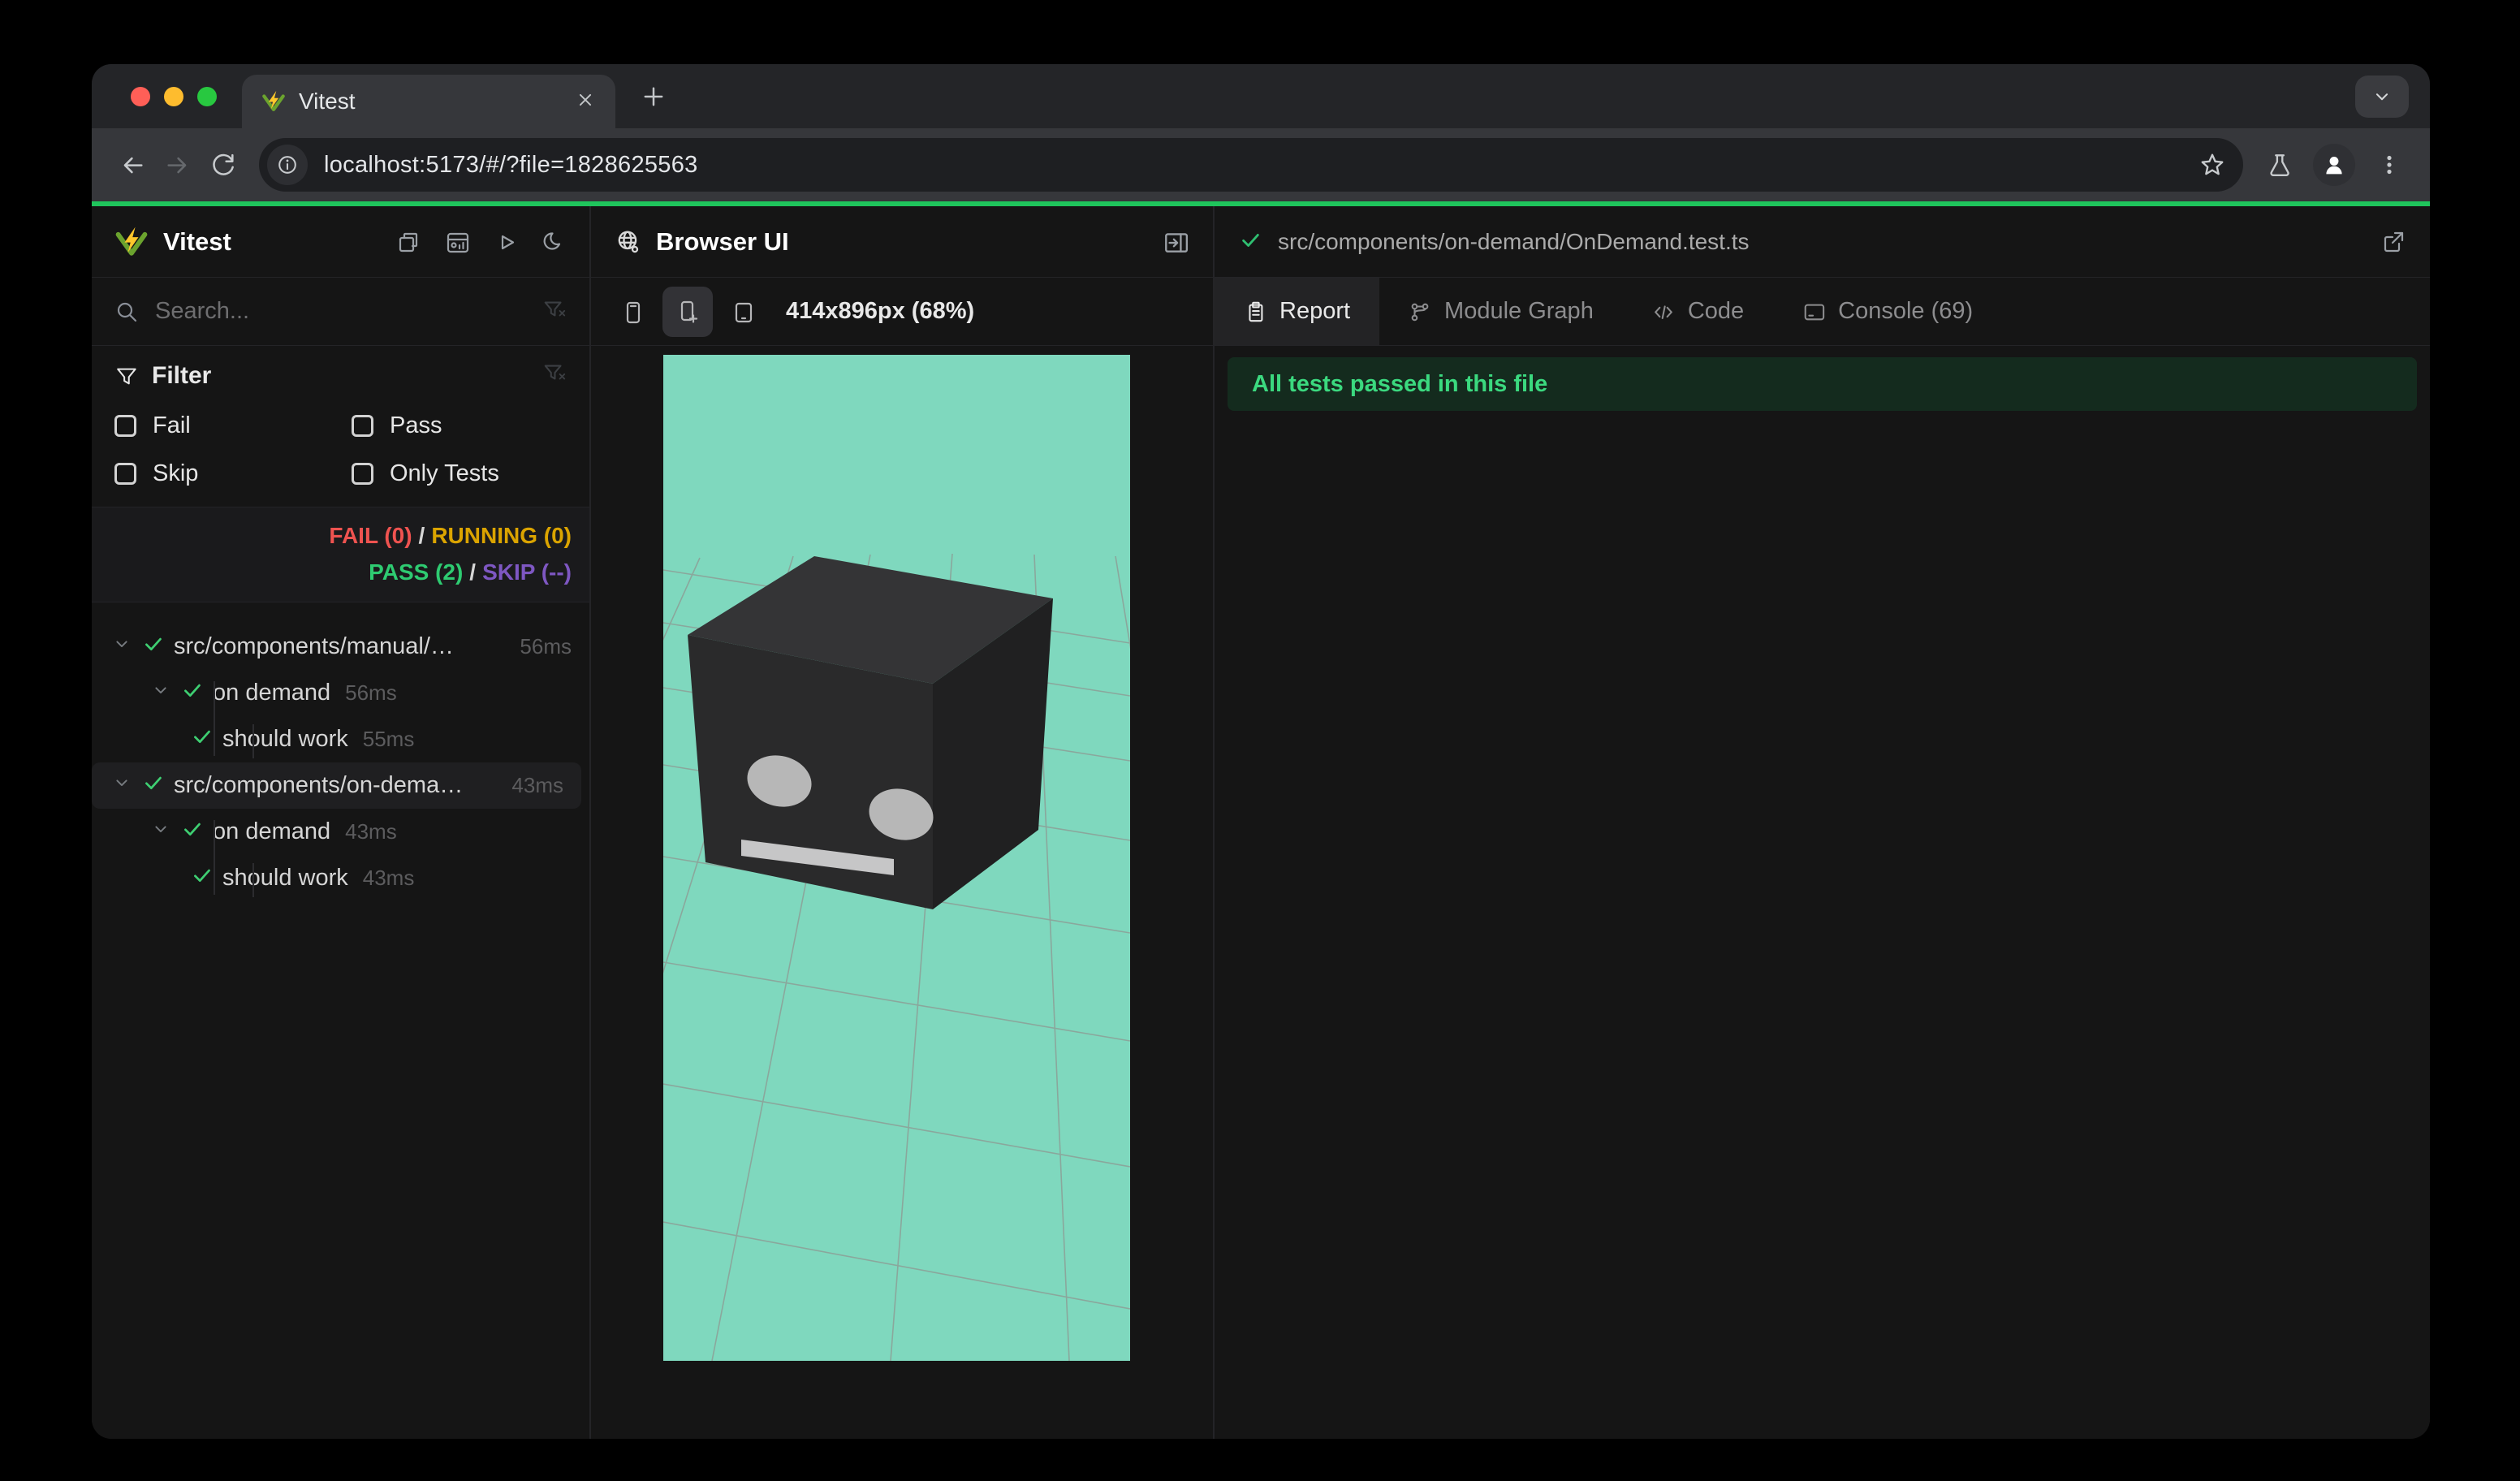  Describe the element at coordinates (527, 572) in the screenshot. I see `skip-count: SKIP (--)` at that location.